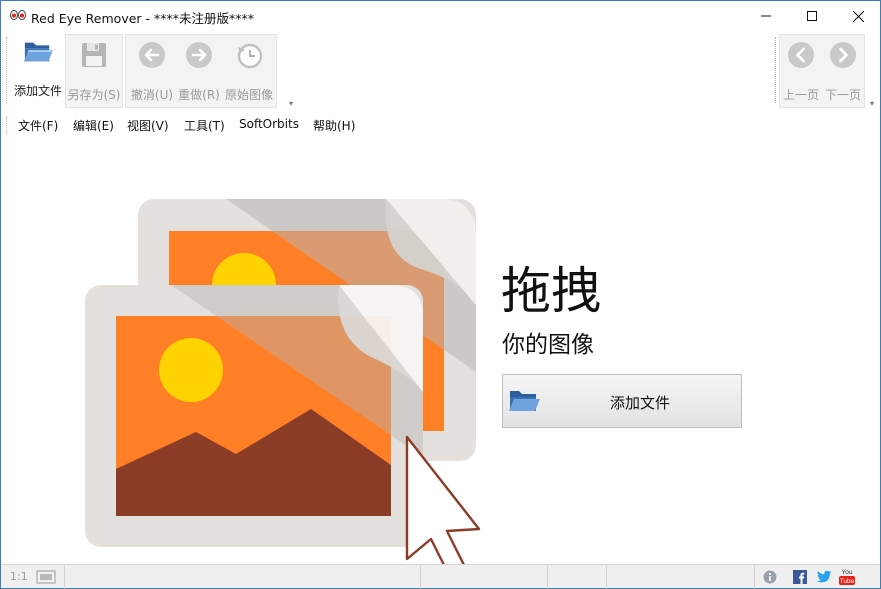 The height and width of the screenshot is (589, 881). I want to click on red-eye-app-icon, so click(18, 15).